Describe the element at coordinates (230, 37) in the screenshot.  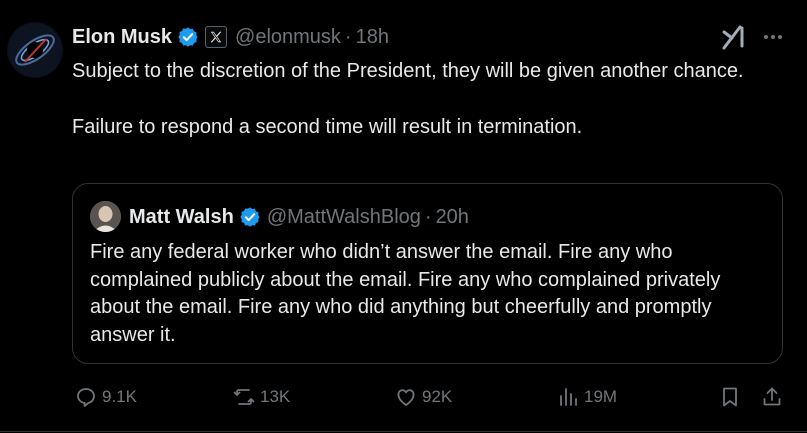
I see `post-header: Elon Musk @elonmusk · 18h` at that location.